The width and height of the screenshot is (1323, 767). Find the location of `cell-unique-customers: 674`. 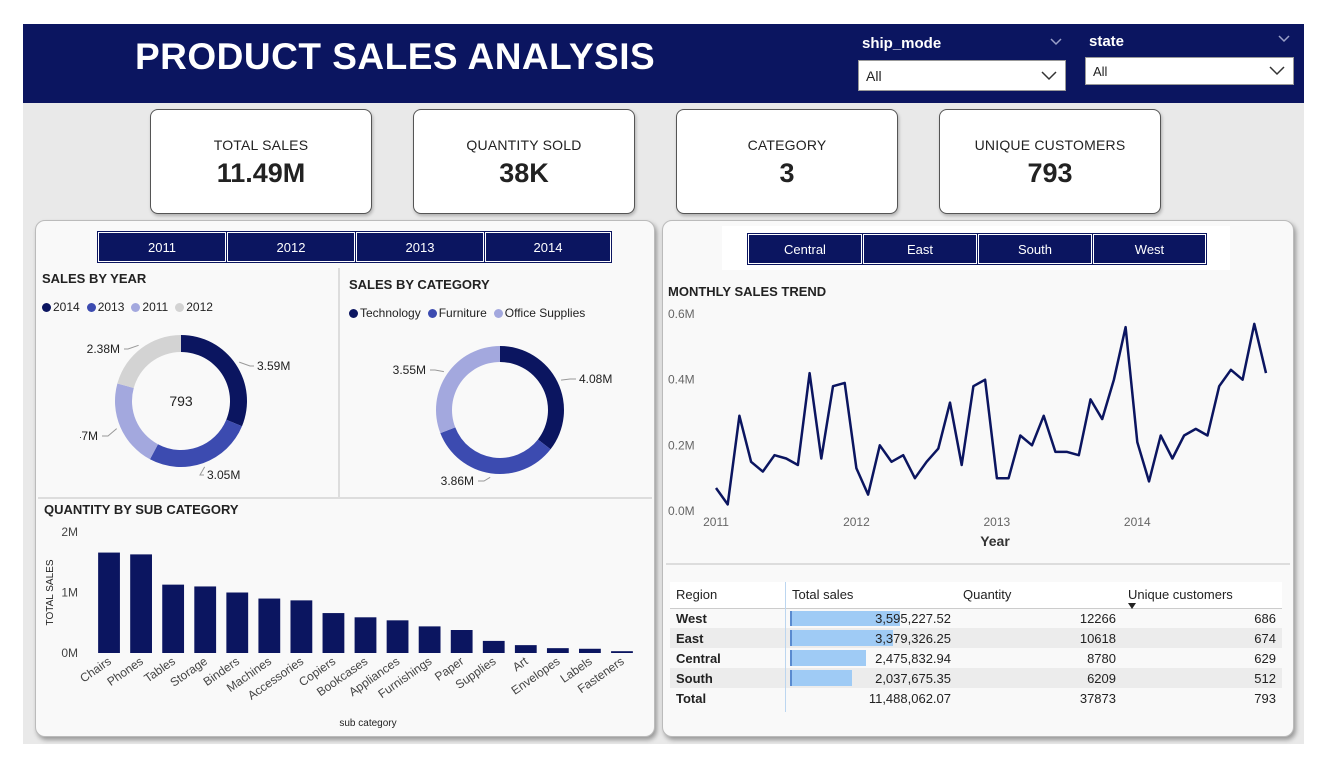

cell-unique-customers: 674 is located at coordinates (1202, 638).